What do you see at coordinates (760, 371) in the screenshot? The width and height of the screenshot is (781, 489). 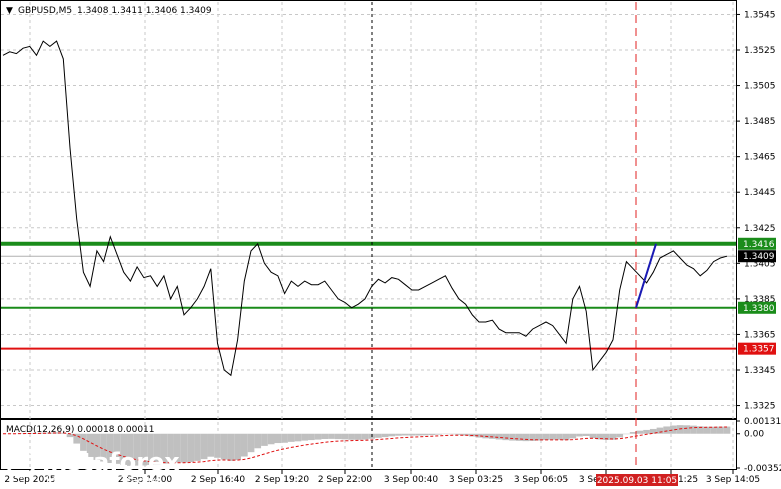 I see `y-tick-label: 1.3345` at bounding box center [760, 371].